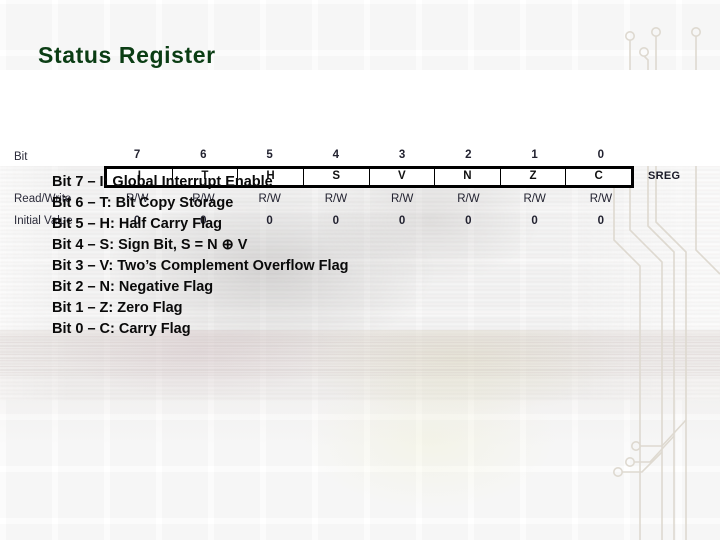 The height and width of the screenshot is (540, 720). Describe the element at coordinates (360, 356) in the screenshot. I see `background-streaks` at that location.